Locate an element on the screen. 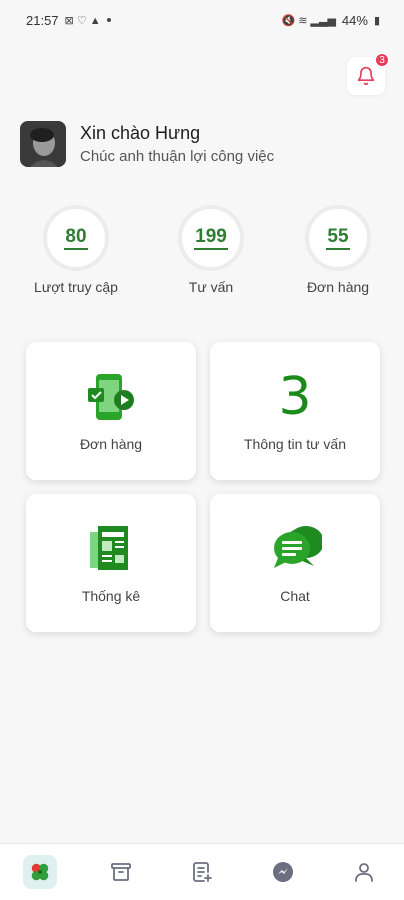 Image resolution: width=404 pixels, height=900 pixels. greeting-title: Xin chào Hưng is located at coordinates (140, 133).